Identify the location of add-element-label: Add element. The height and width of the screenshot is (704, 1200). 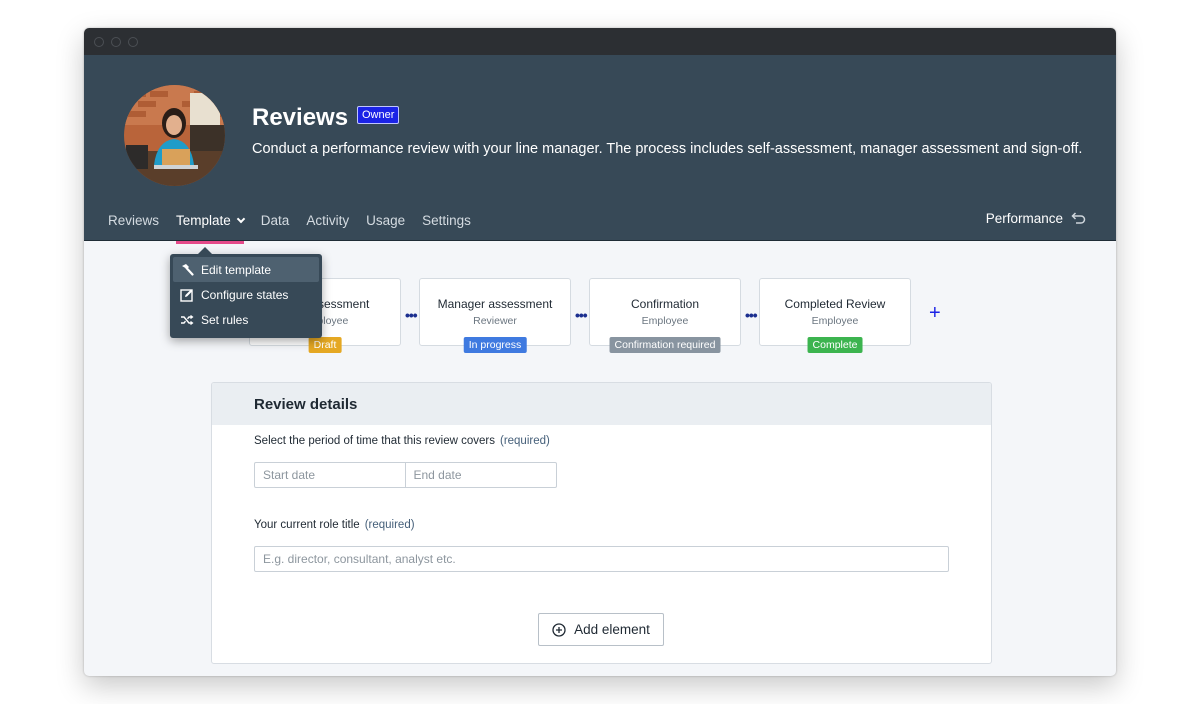
(612, 629).